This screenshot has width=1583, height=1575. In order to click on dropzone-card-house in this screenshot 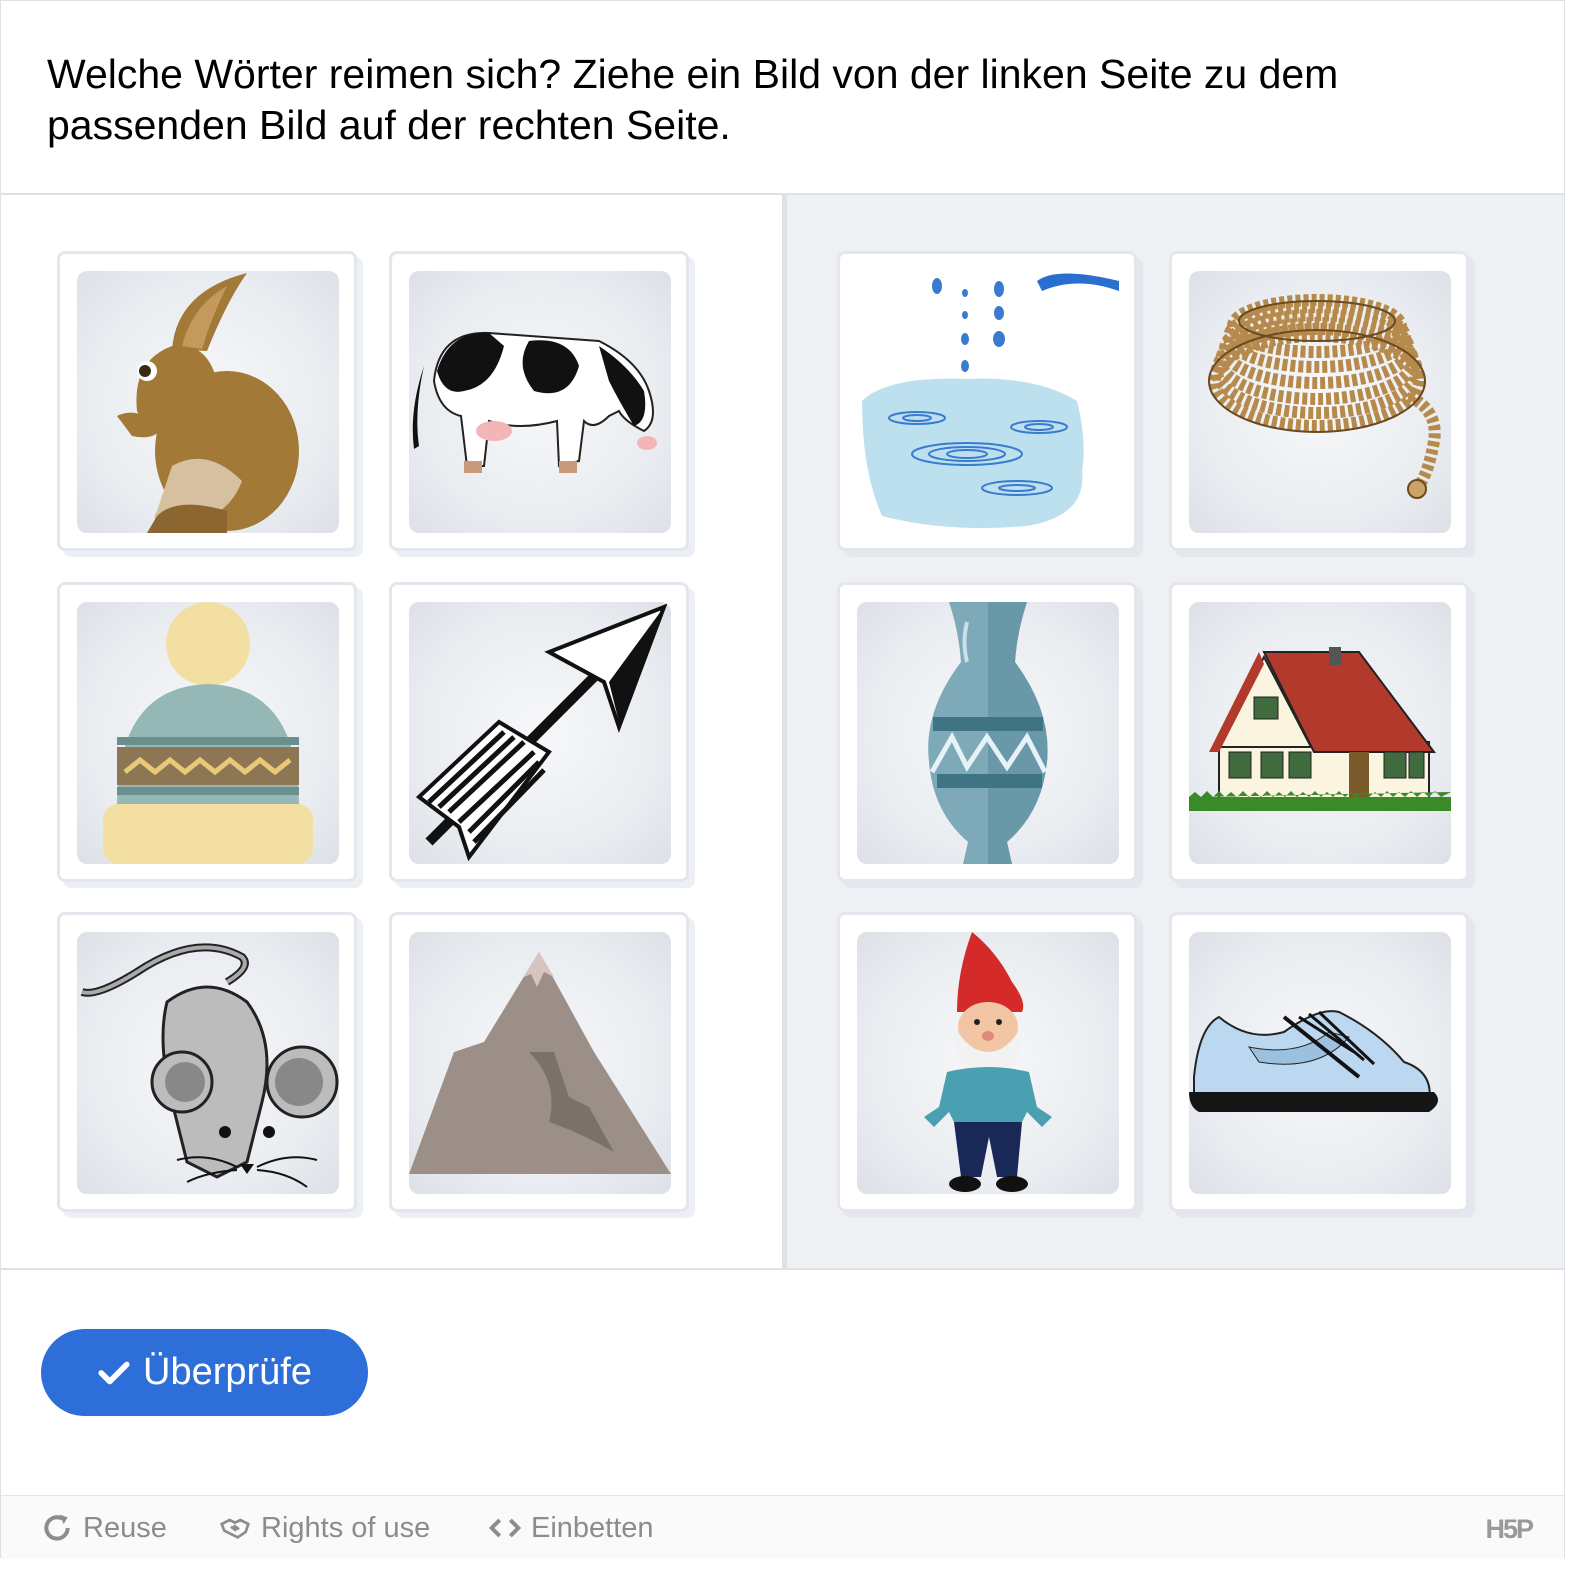, I will do `click(1319, 732)`.